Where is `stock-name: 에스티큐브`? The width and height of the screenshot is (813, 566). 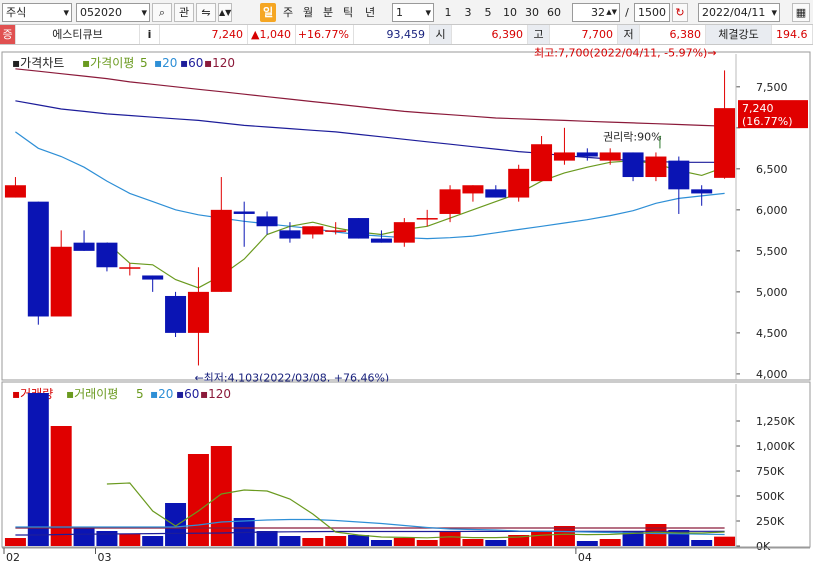
stock-name: 에스티큐브 is located at coordinates (78, 34).